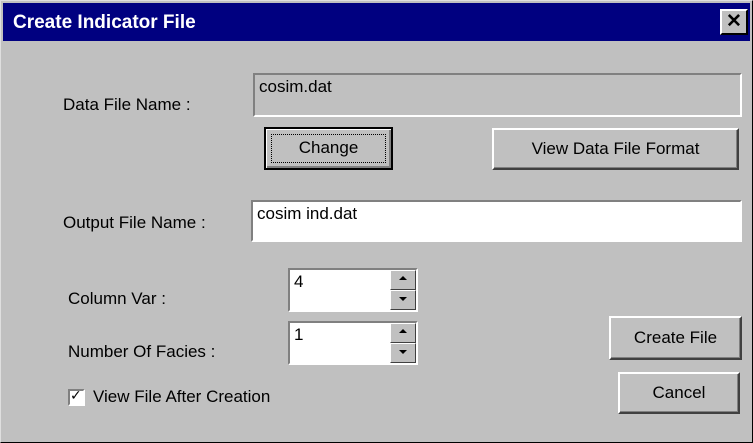 This screenshot has width=753, height=443. I want to click on number-of-facies-spin-buttons, so click(403, 343).